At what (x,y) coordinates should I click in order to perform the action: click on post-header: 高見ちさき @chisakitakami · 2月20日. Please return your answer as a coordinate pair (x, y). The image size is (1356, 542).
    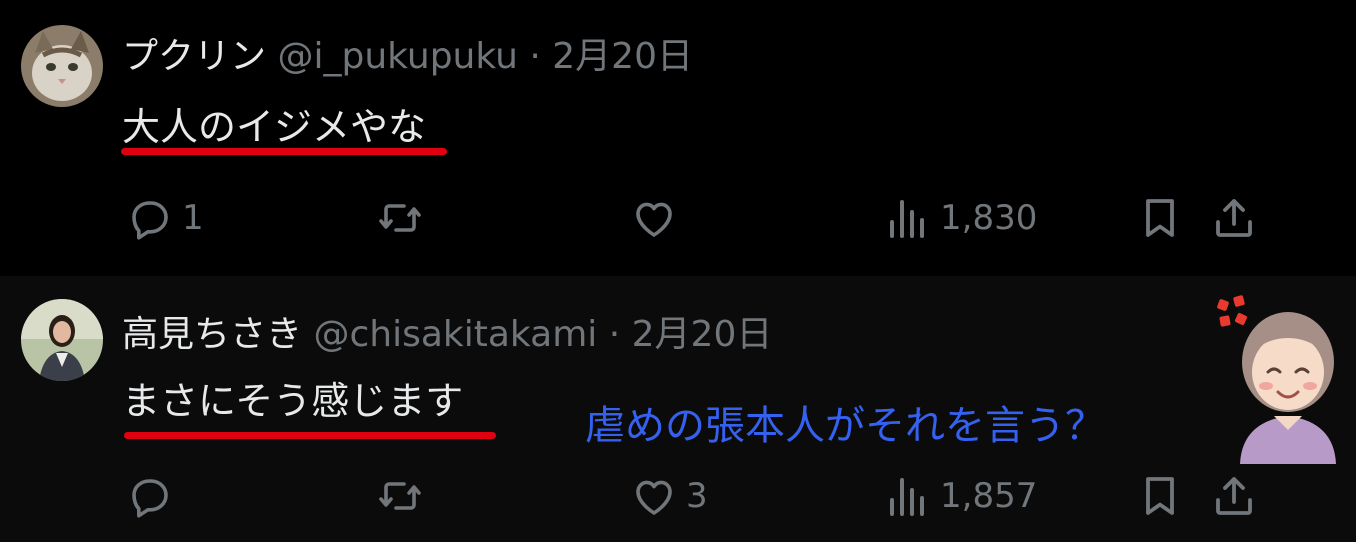
    Looking at the image, I should click on (447, 335).